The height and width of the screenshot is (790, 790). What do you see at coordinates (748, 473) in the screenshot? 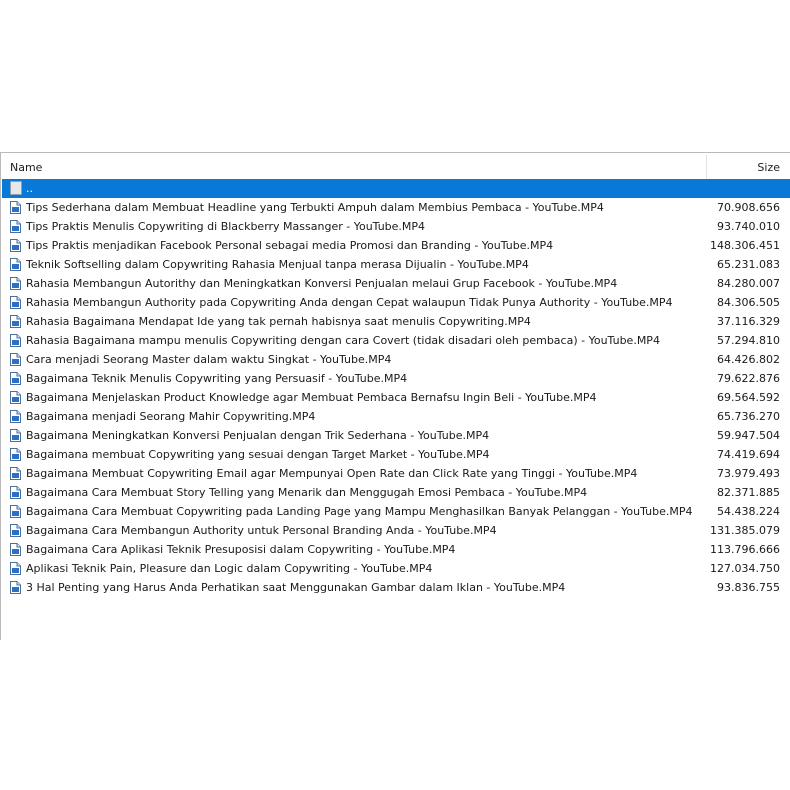
I see `file-size: 73.979.493` at bounding box center [748, 473].